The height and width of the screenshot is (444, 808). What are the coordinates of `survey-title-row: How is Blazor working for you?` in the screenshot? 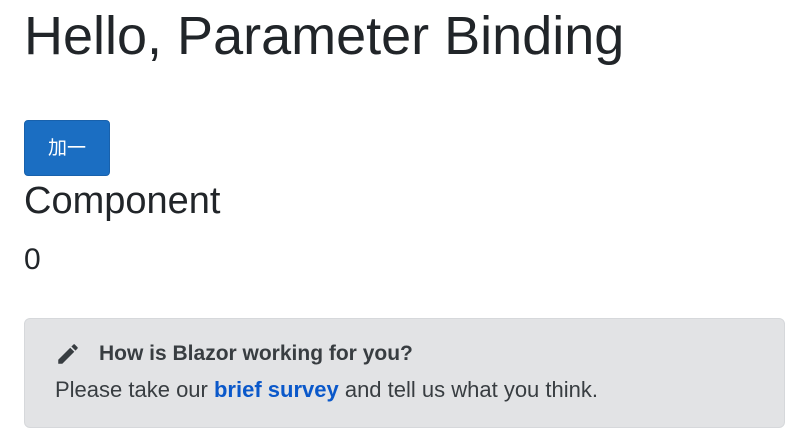 It's located at (234, 354).